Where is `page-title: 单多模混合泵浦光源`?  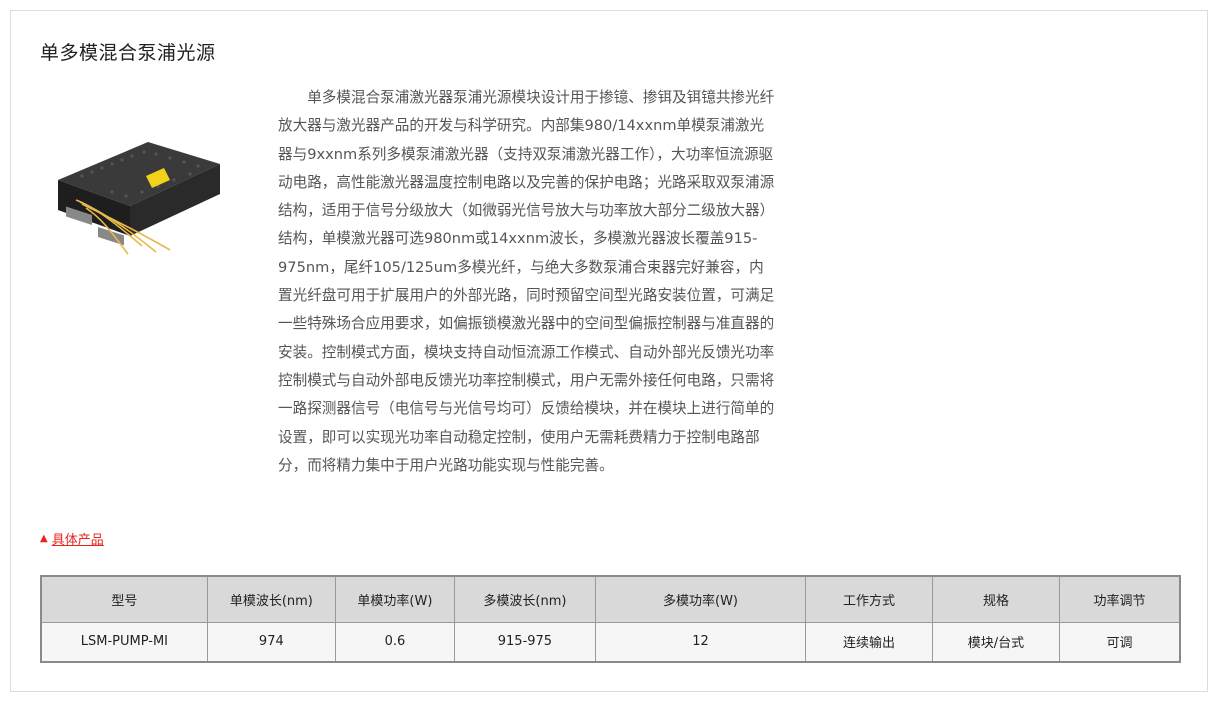 page-title: 单多模混合泵浦光源 is located at coordinates (128, 53).